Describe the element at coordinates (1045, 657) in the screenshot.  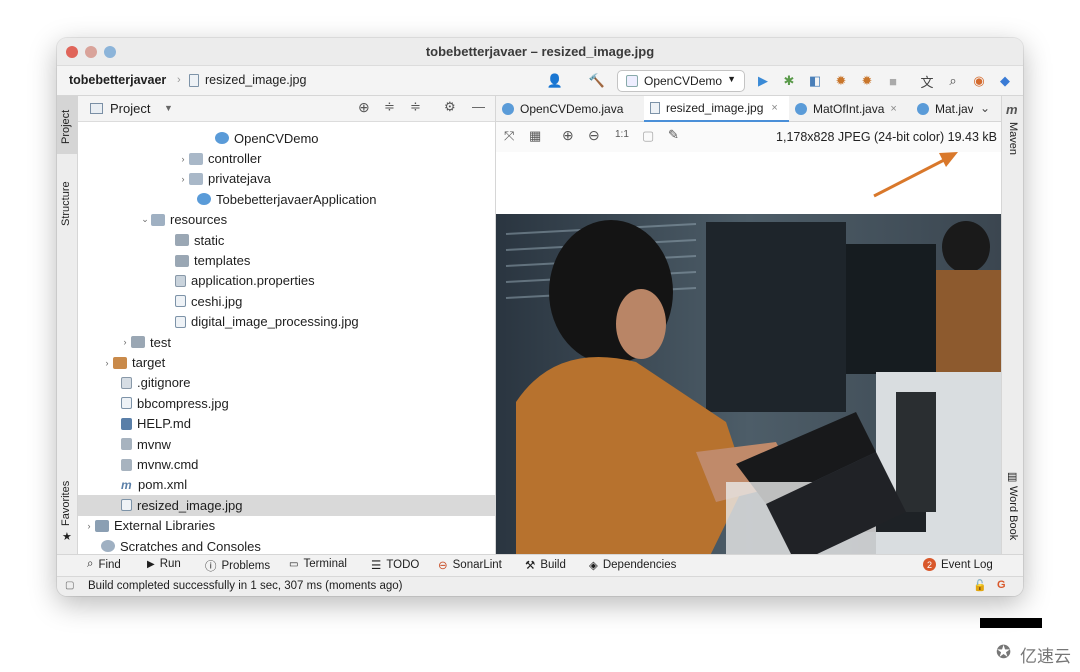
I see `watermark-text: 亿速云` at that location.